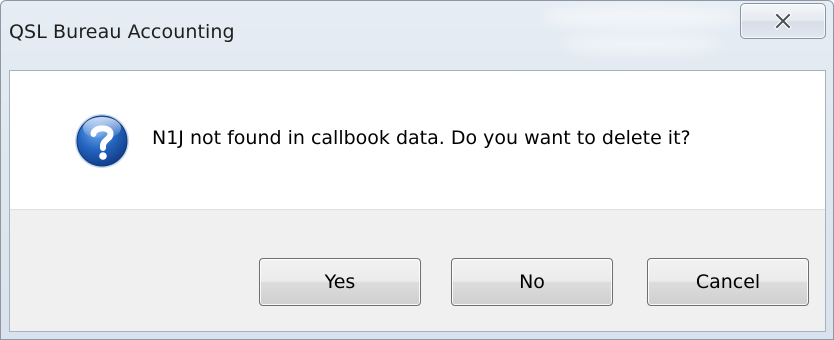 This screenshot has width=834, height=340. What do you see at coordinates (340, 282) in the screenshot?
I see `yes-button: Yes` at bounding box center [340, 282].